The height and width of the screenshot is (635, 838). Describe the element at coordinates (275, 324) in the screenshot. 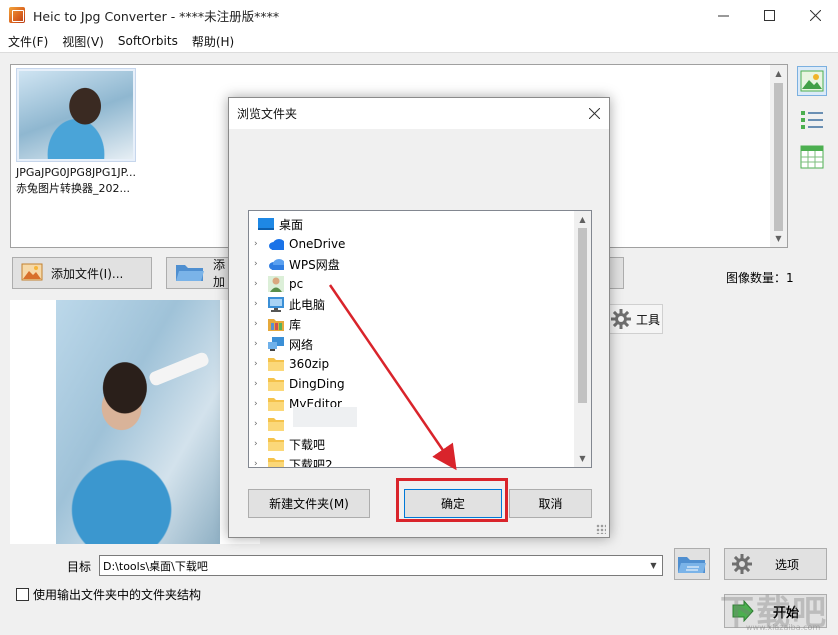

I see `tree-item: › 库` at that location.